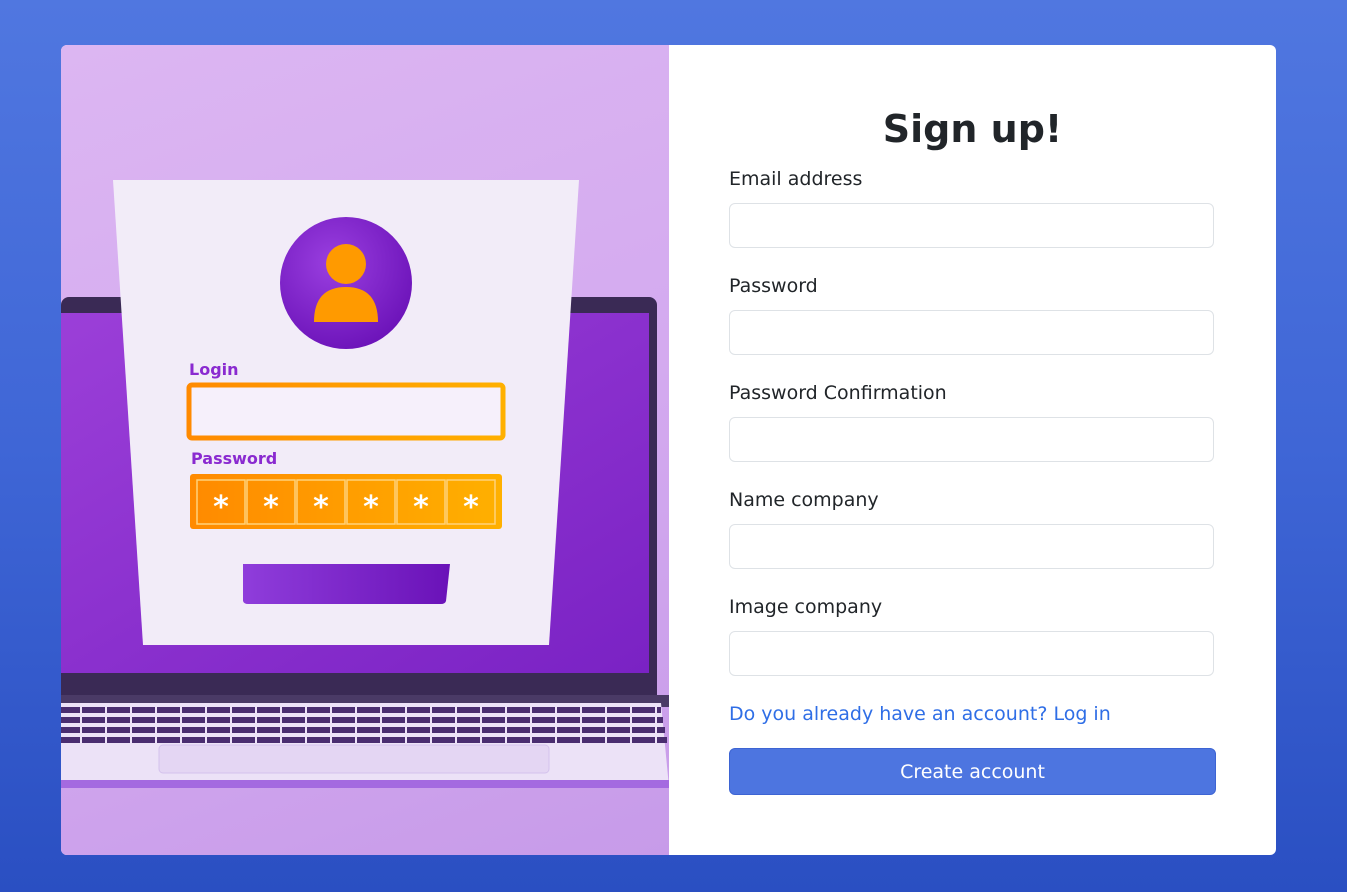 The height and width of the screenshot is (892, 1347). Describe the element at coordinates (971, 653) in the screenshot. I see `company-image-field` at that location.